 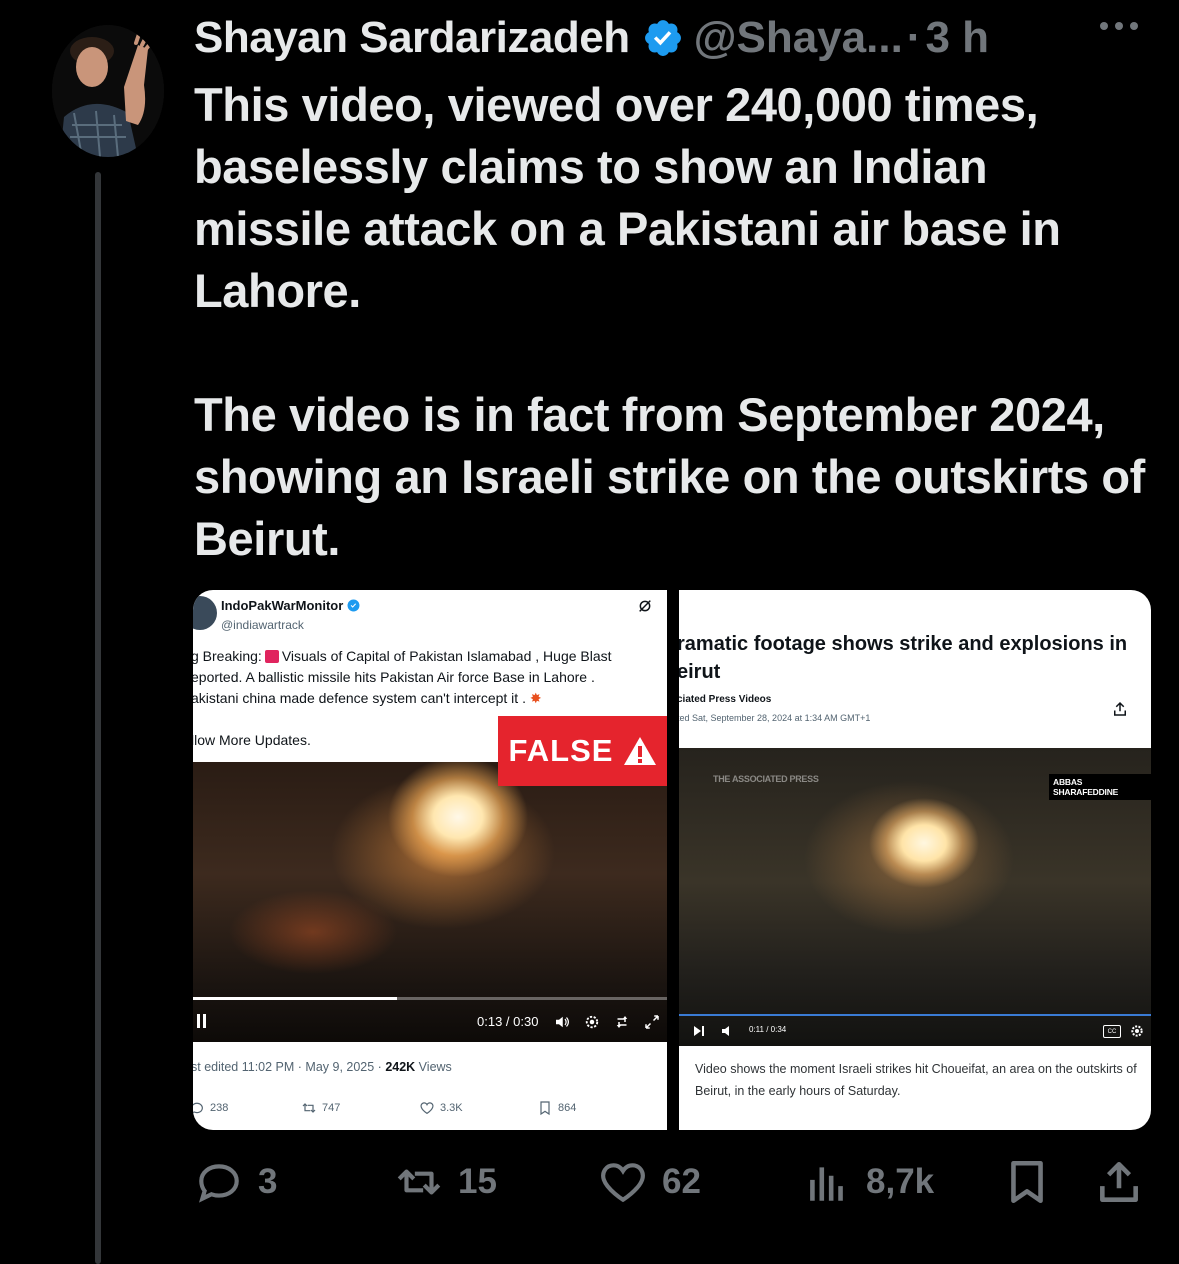 I want to click on display-name: Shayan Sardarizadeh, so click(x=412, y=38).